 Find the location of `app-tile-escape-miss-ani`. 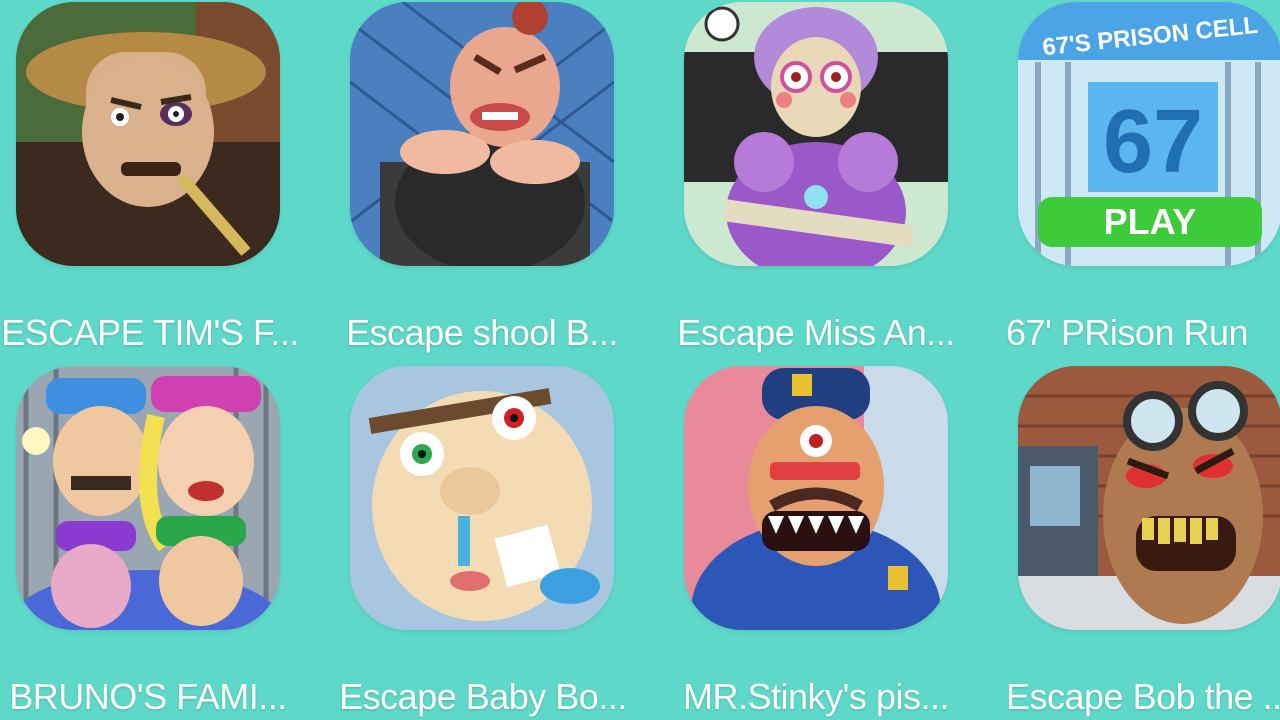

app-tile-escape-miss-ani is located at coordinates (816, 134).